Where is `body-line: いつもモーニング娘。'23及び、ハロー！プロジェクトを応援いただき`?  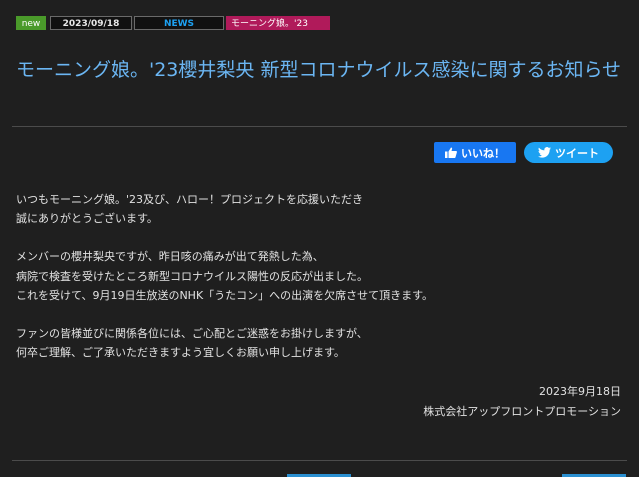
body-line: いつもモーニング娘。'23及び、ハロー！プロジェクトを応援いただき is located at coordinates (190, 199).